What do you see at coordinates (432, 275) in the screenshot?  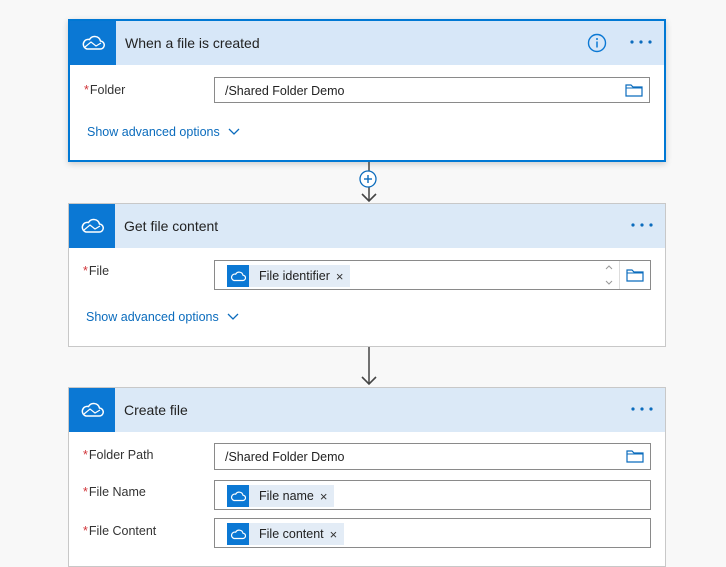 I see `file-input: File identifier ×` at bounding box center [432, 275].